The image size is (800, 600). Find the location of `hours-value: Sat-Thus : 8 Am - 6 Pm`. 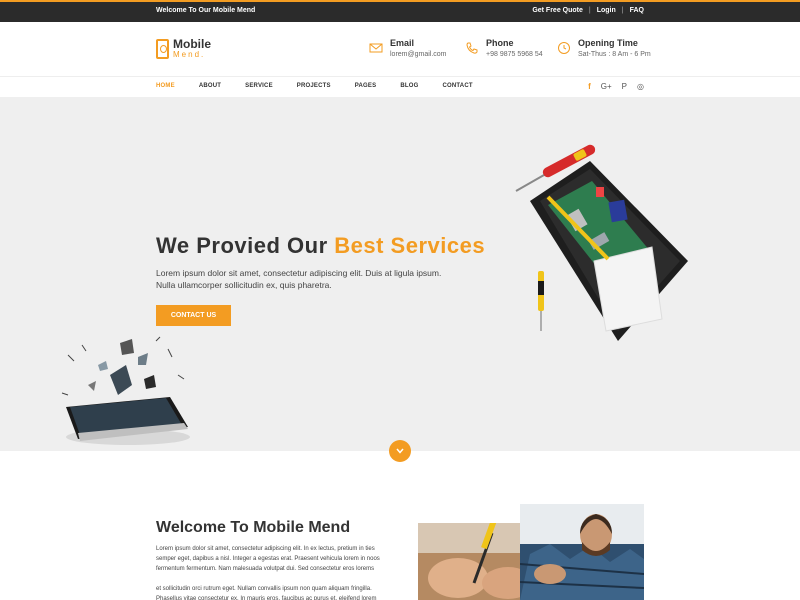

hours-value: Sat-Thus : 8 Am - 6 Pm is located at coordinates (614, 54).